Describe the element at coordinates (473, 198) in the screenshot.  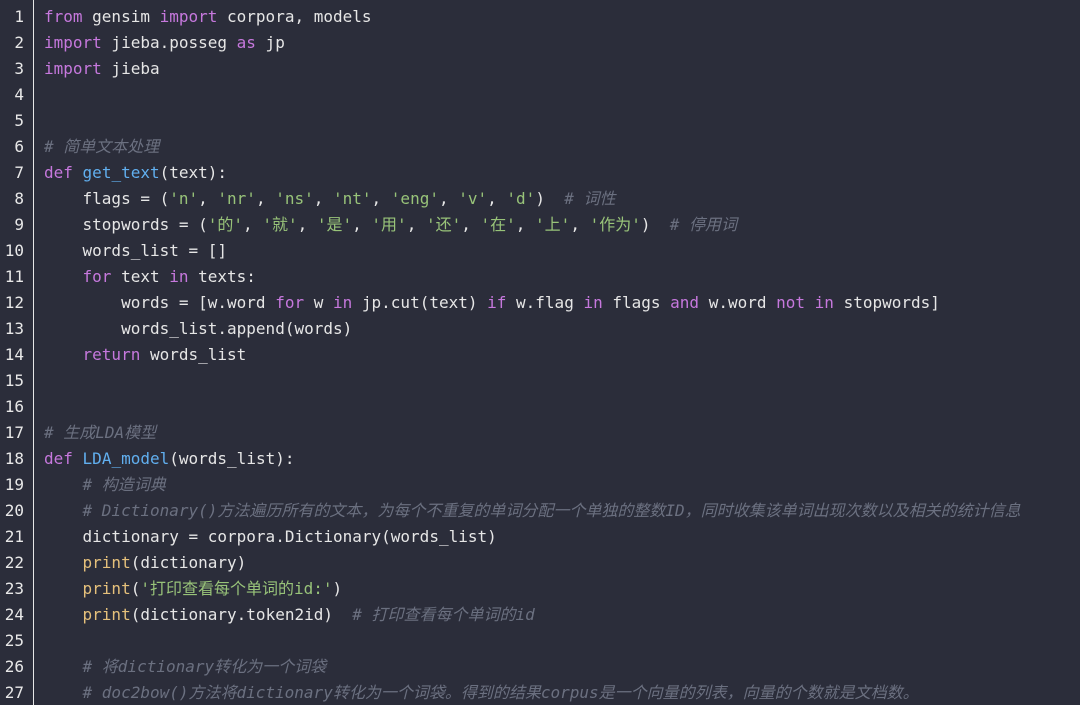
I see `string-token: 'v'` at that location.